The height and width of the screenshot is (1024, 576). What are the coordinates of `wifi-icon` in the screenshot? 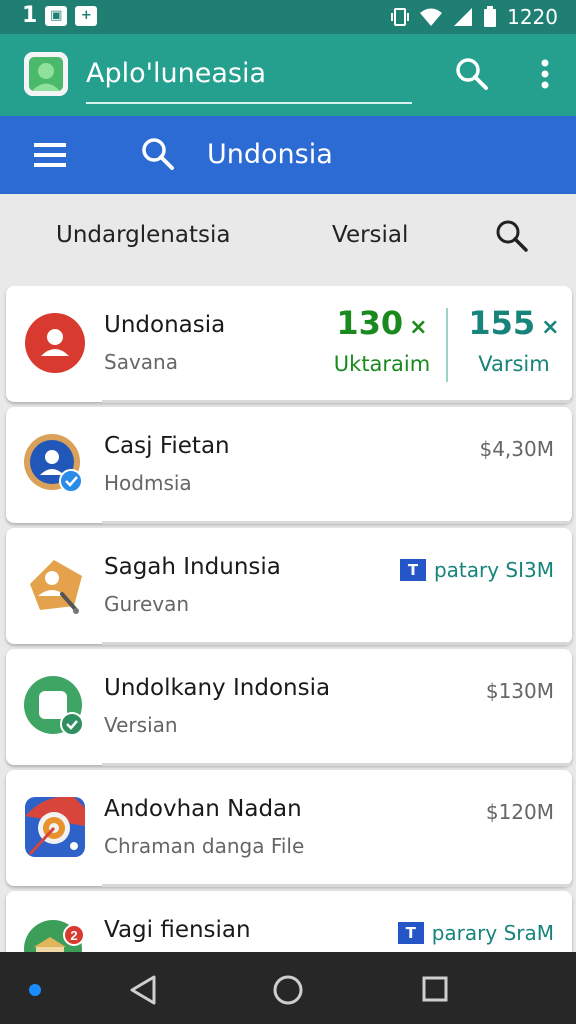 It's located at (431, 17).